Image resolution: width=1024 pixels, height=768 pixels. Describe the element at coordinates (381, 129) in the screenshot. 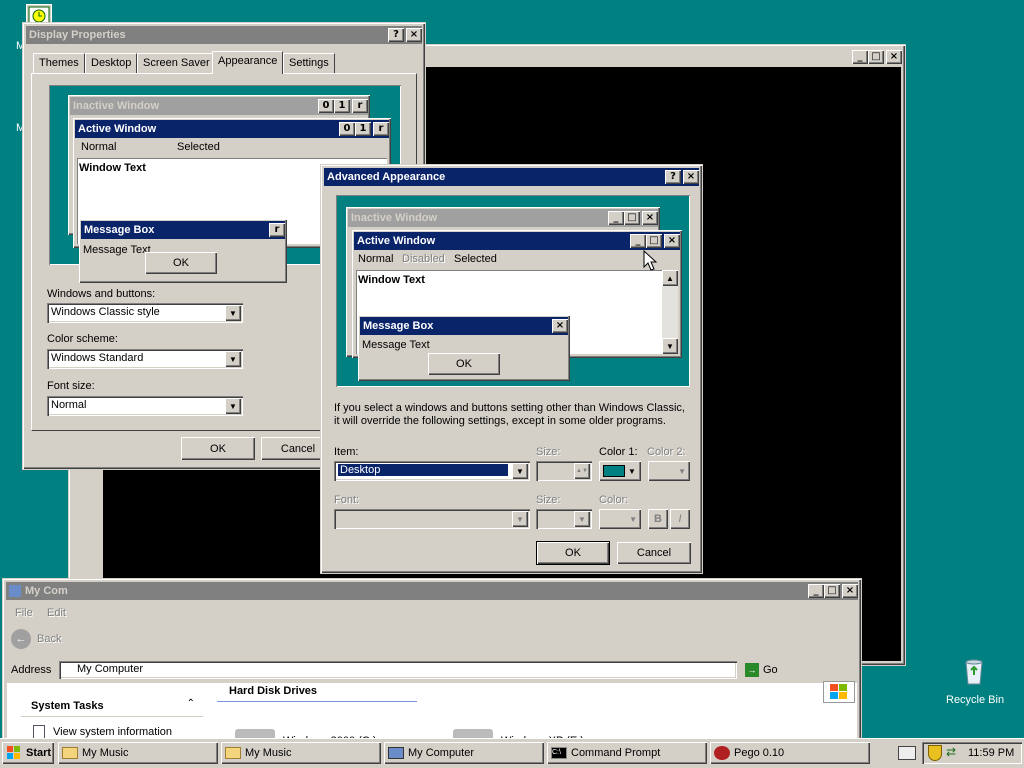

I see `close-icon: r` at that location.